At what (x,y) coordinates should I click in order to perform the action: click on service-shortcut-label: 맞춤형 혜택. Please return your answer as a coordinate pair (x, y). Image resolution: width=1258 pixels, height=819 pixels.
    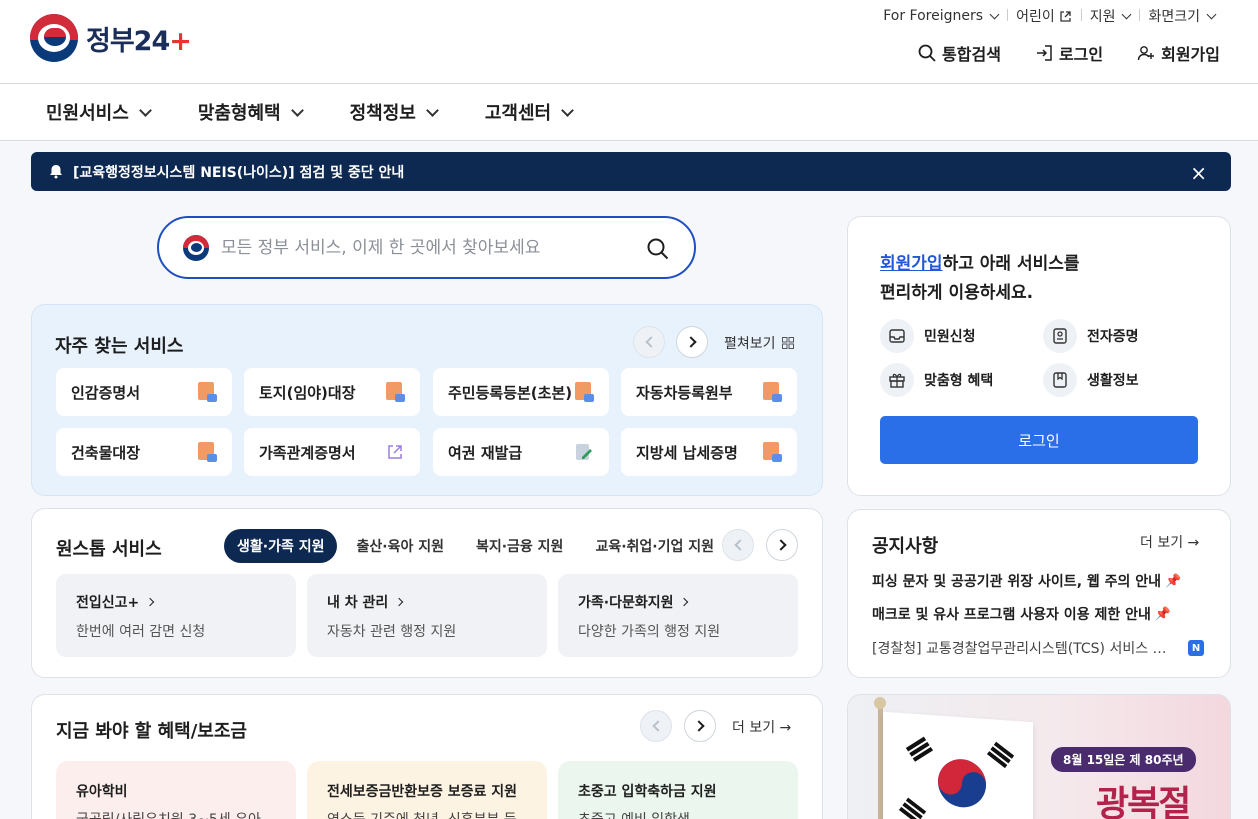
    Looking at the image, I should click on (959, 381).